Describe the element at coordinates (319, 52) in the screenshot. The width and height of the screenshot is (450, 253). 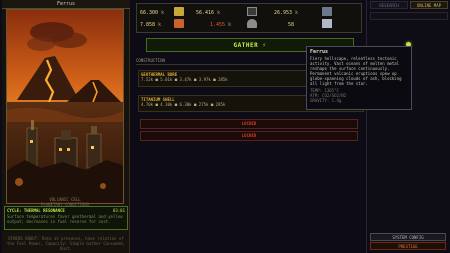
I see `tooltip-title: Ferrus` at that location.